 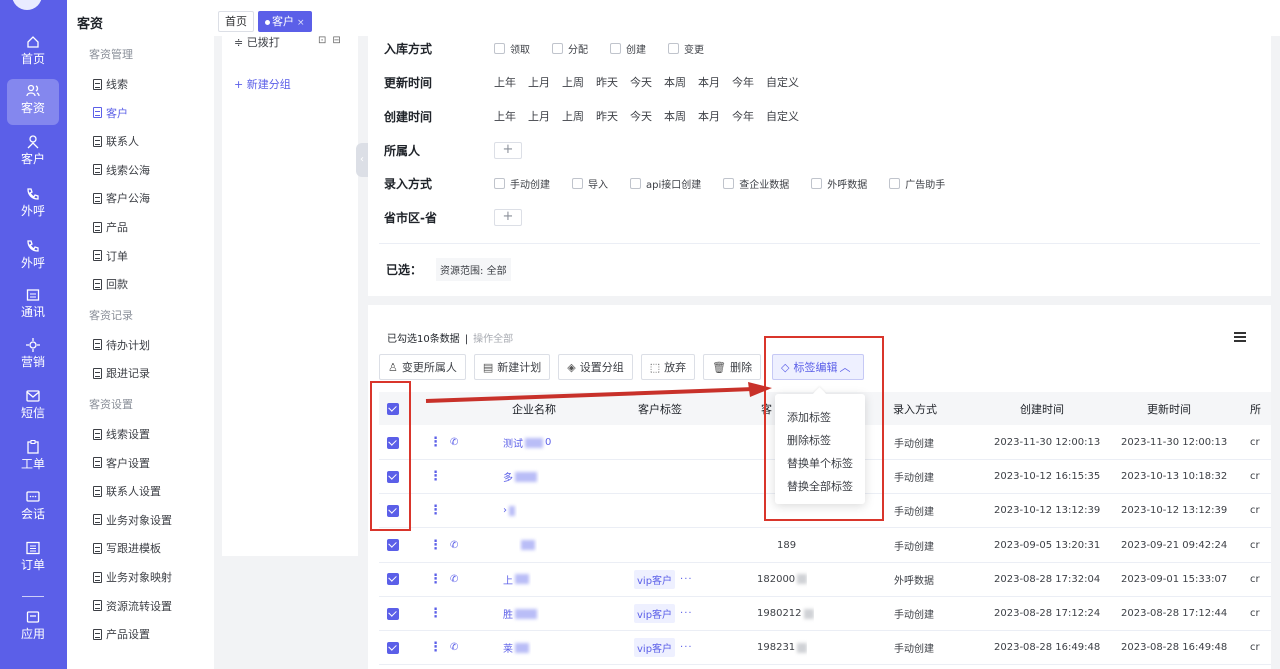 What do you see at coordinates (732, 367) in the screenshot?
I see `delete-button: 🗑 删除` at bounding box center [732, 367].